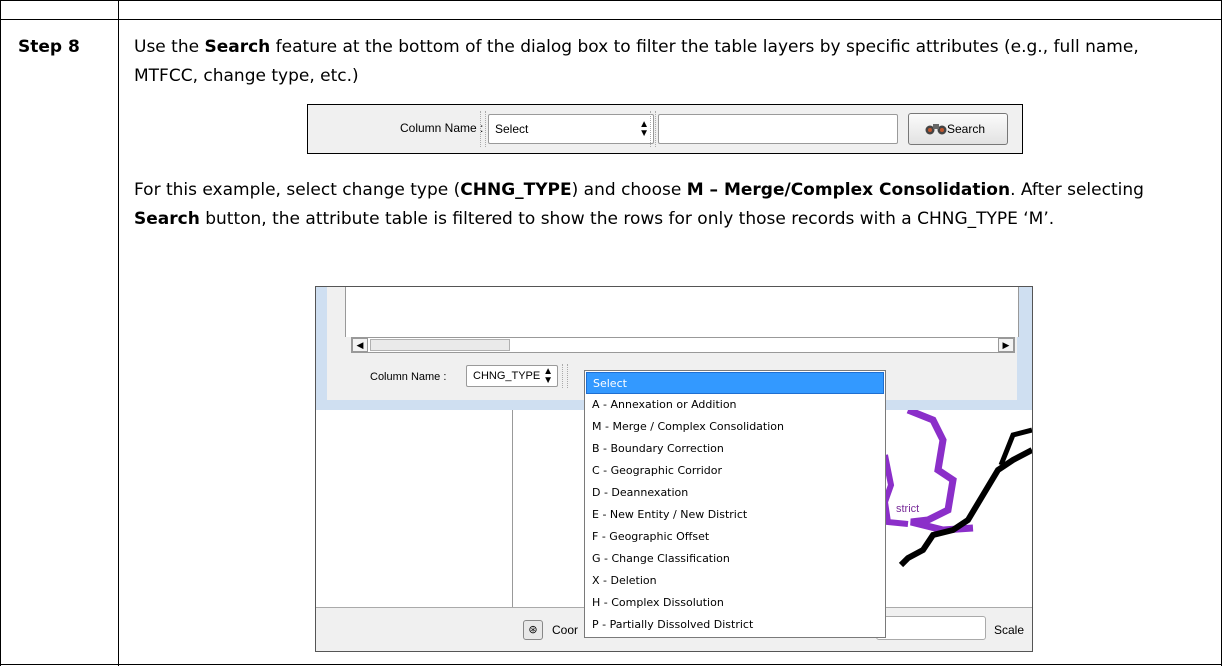 The image size is (1224, 666). I want to click on coordinate-label: Coor, so click(565, 630).